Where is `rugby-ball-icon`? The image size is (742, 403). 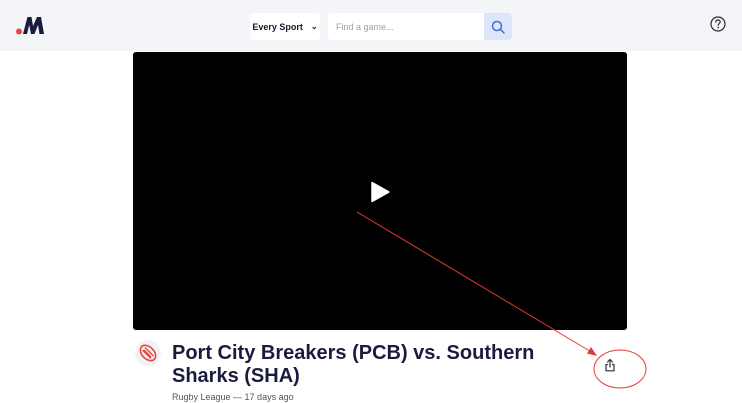 rugby-ball-icon is located at coordinates (148, 353).